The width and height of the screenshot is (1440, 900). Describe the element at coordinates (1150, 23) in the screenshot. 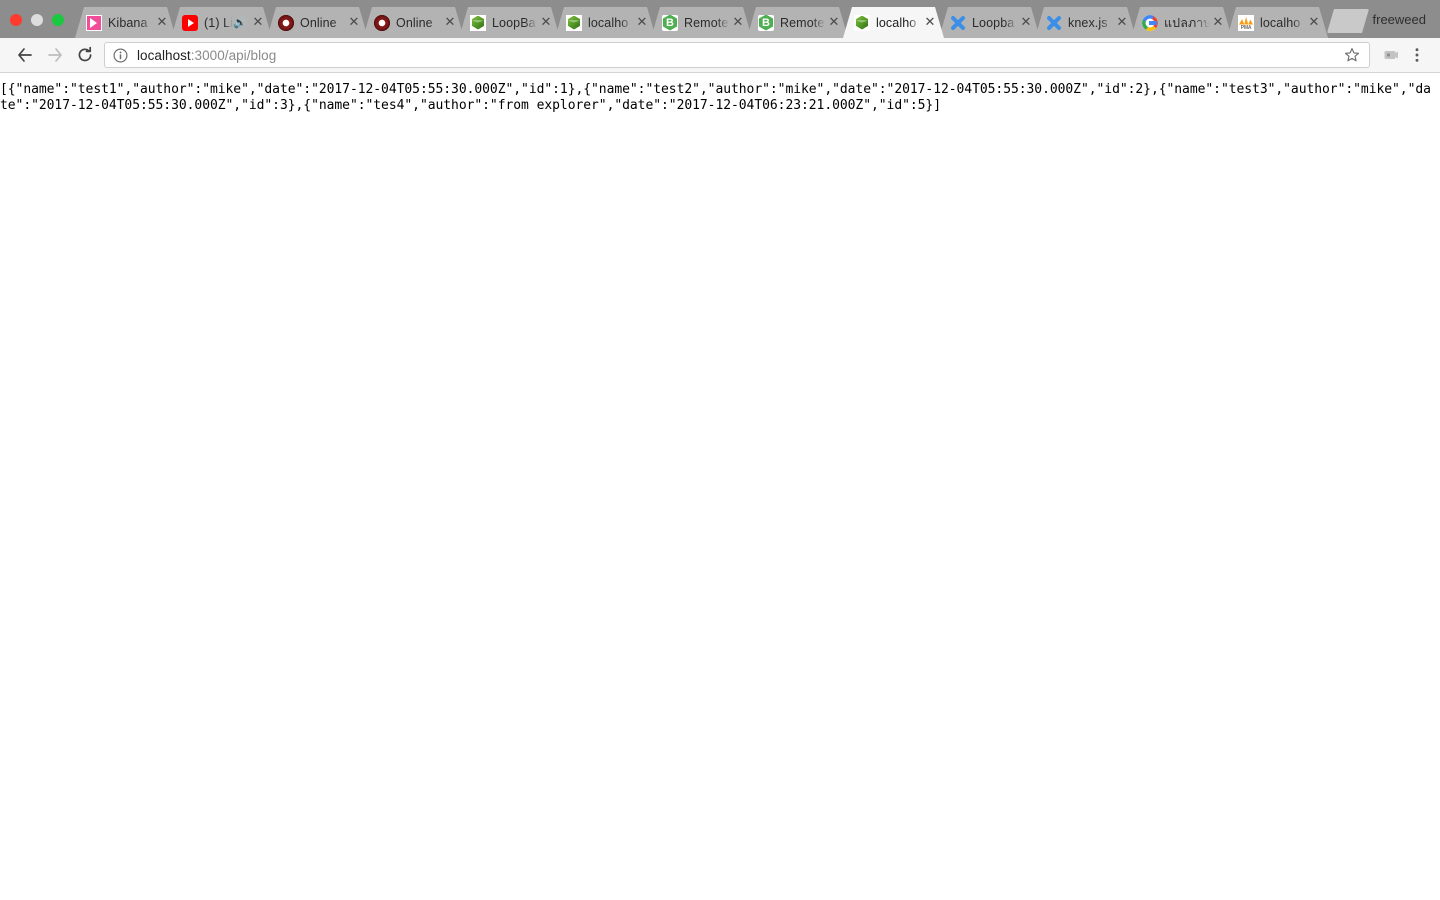

I see `google-icon` at that location.